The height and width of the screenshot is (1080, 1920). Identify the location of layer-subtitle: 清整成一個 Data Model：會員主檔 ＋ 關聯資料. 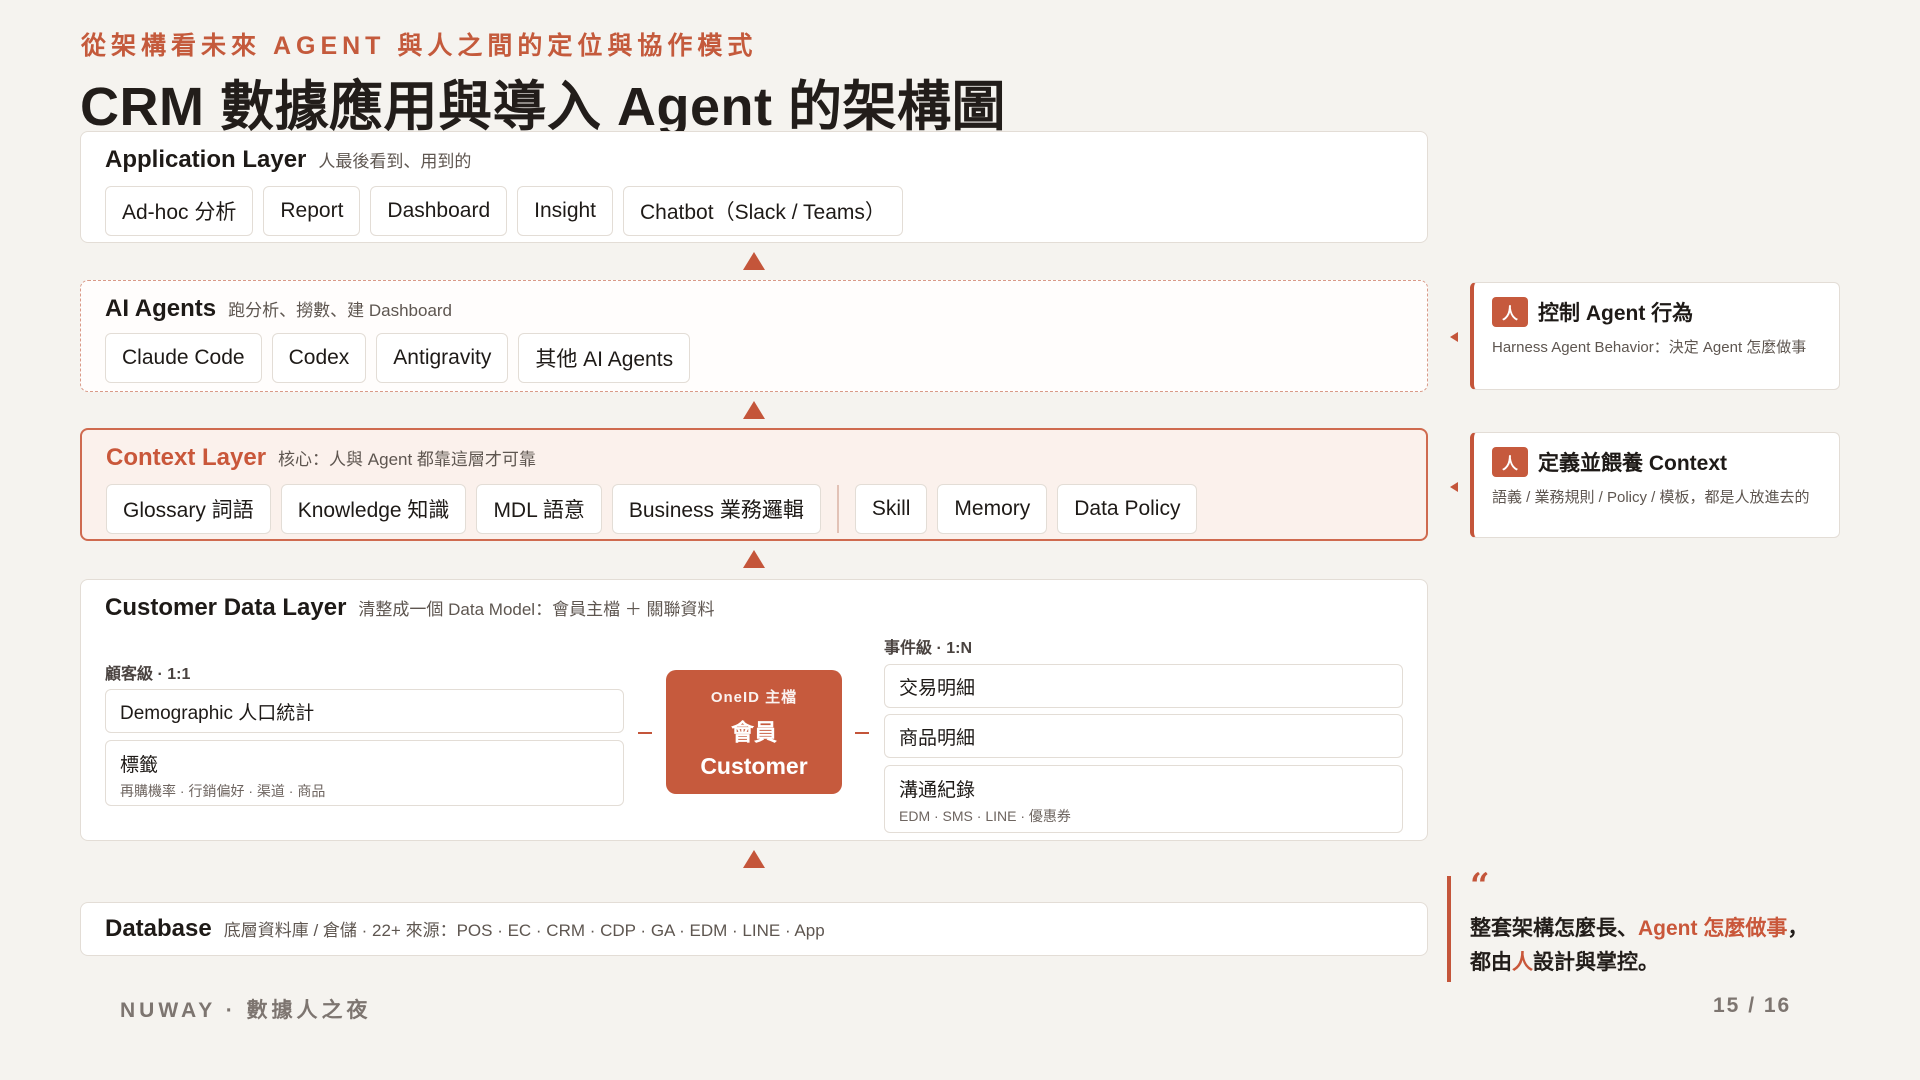
(536, 609).